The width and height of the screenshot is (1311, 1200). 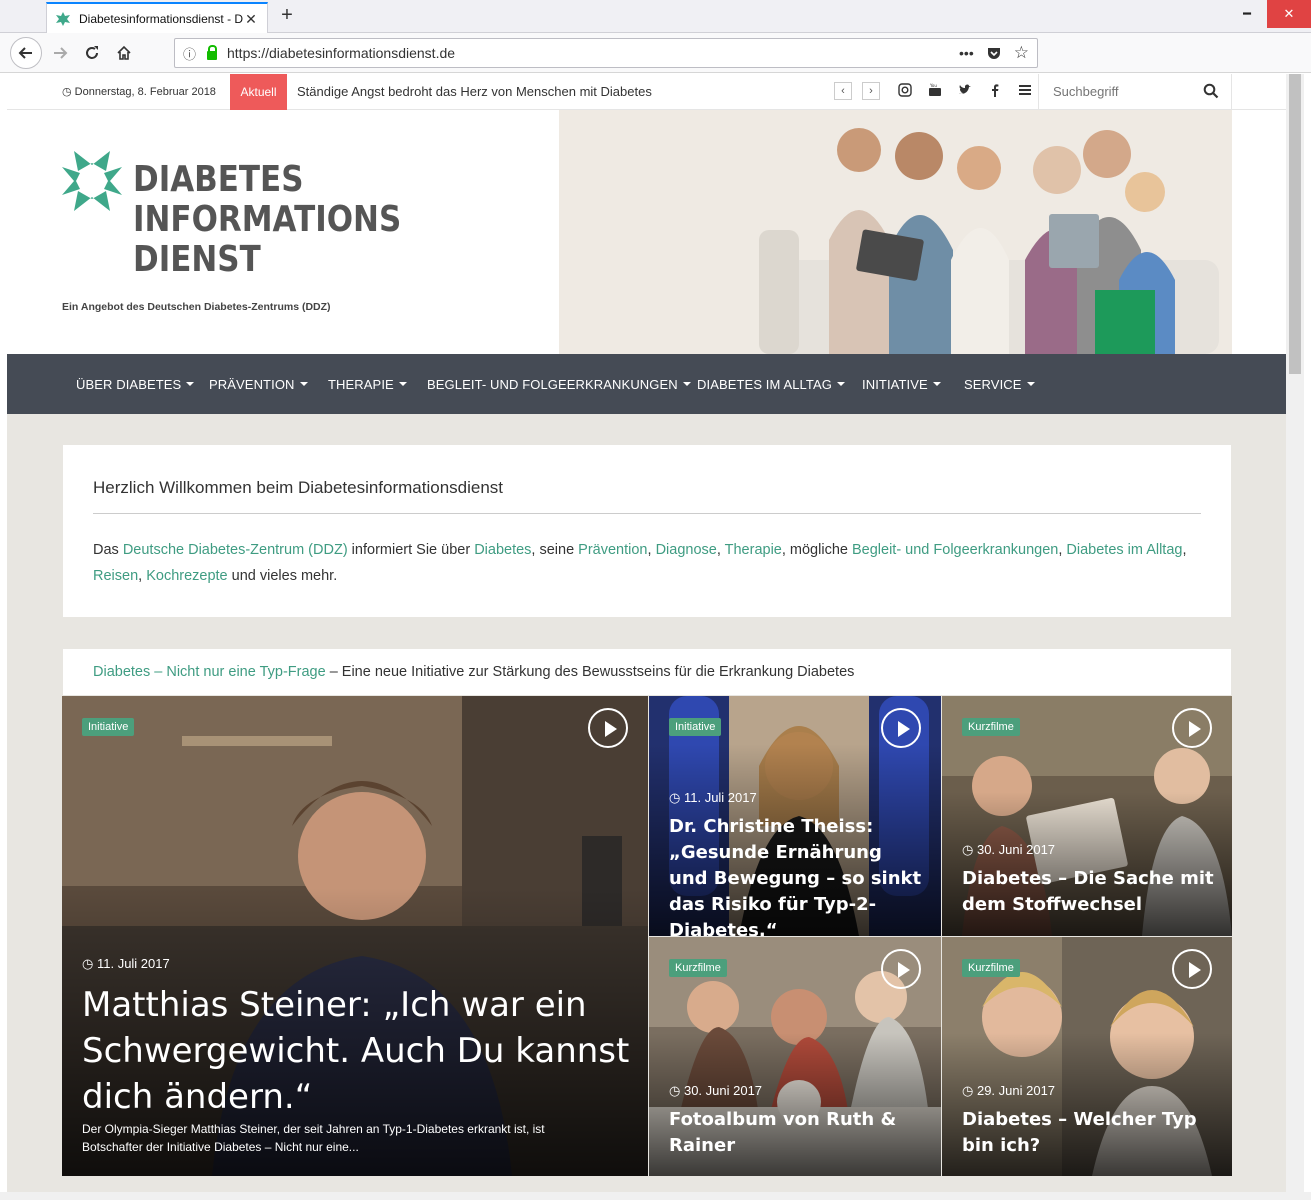 I want to click on nav-label: BEGLEIT- UND FOLGEERKRANKUNGEN, so click(x=552, y=384).